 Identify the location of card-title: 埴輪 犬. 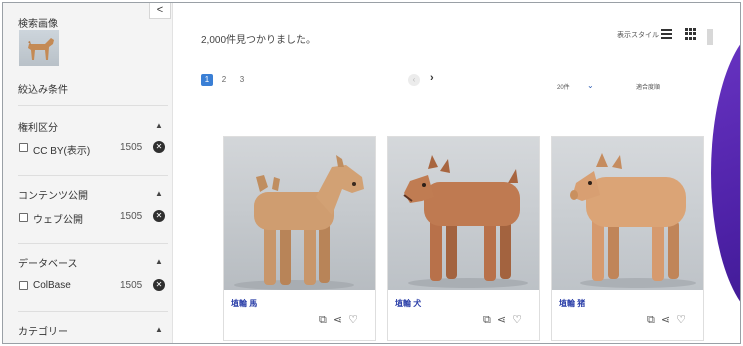
(408, 303).